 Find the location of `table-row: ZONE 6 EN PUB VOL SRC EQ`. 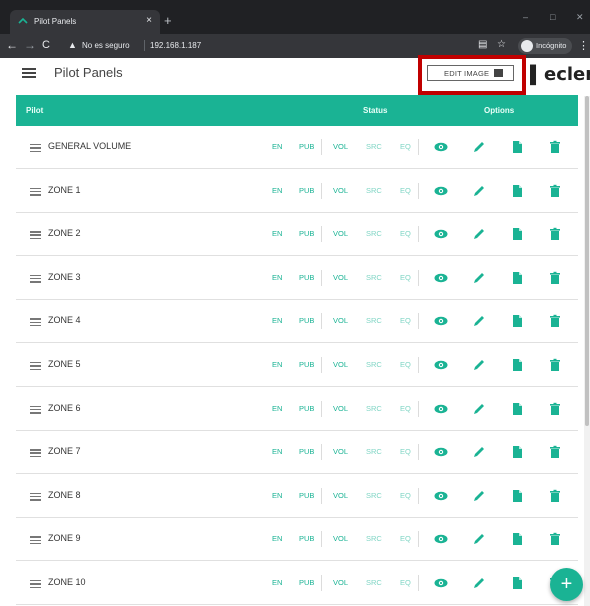

table-row: ZONE 6 EN PUB VOL SRC EQ is located at coordinates (297, 409).